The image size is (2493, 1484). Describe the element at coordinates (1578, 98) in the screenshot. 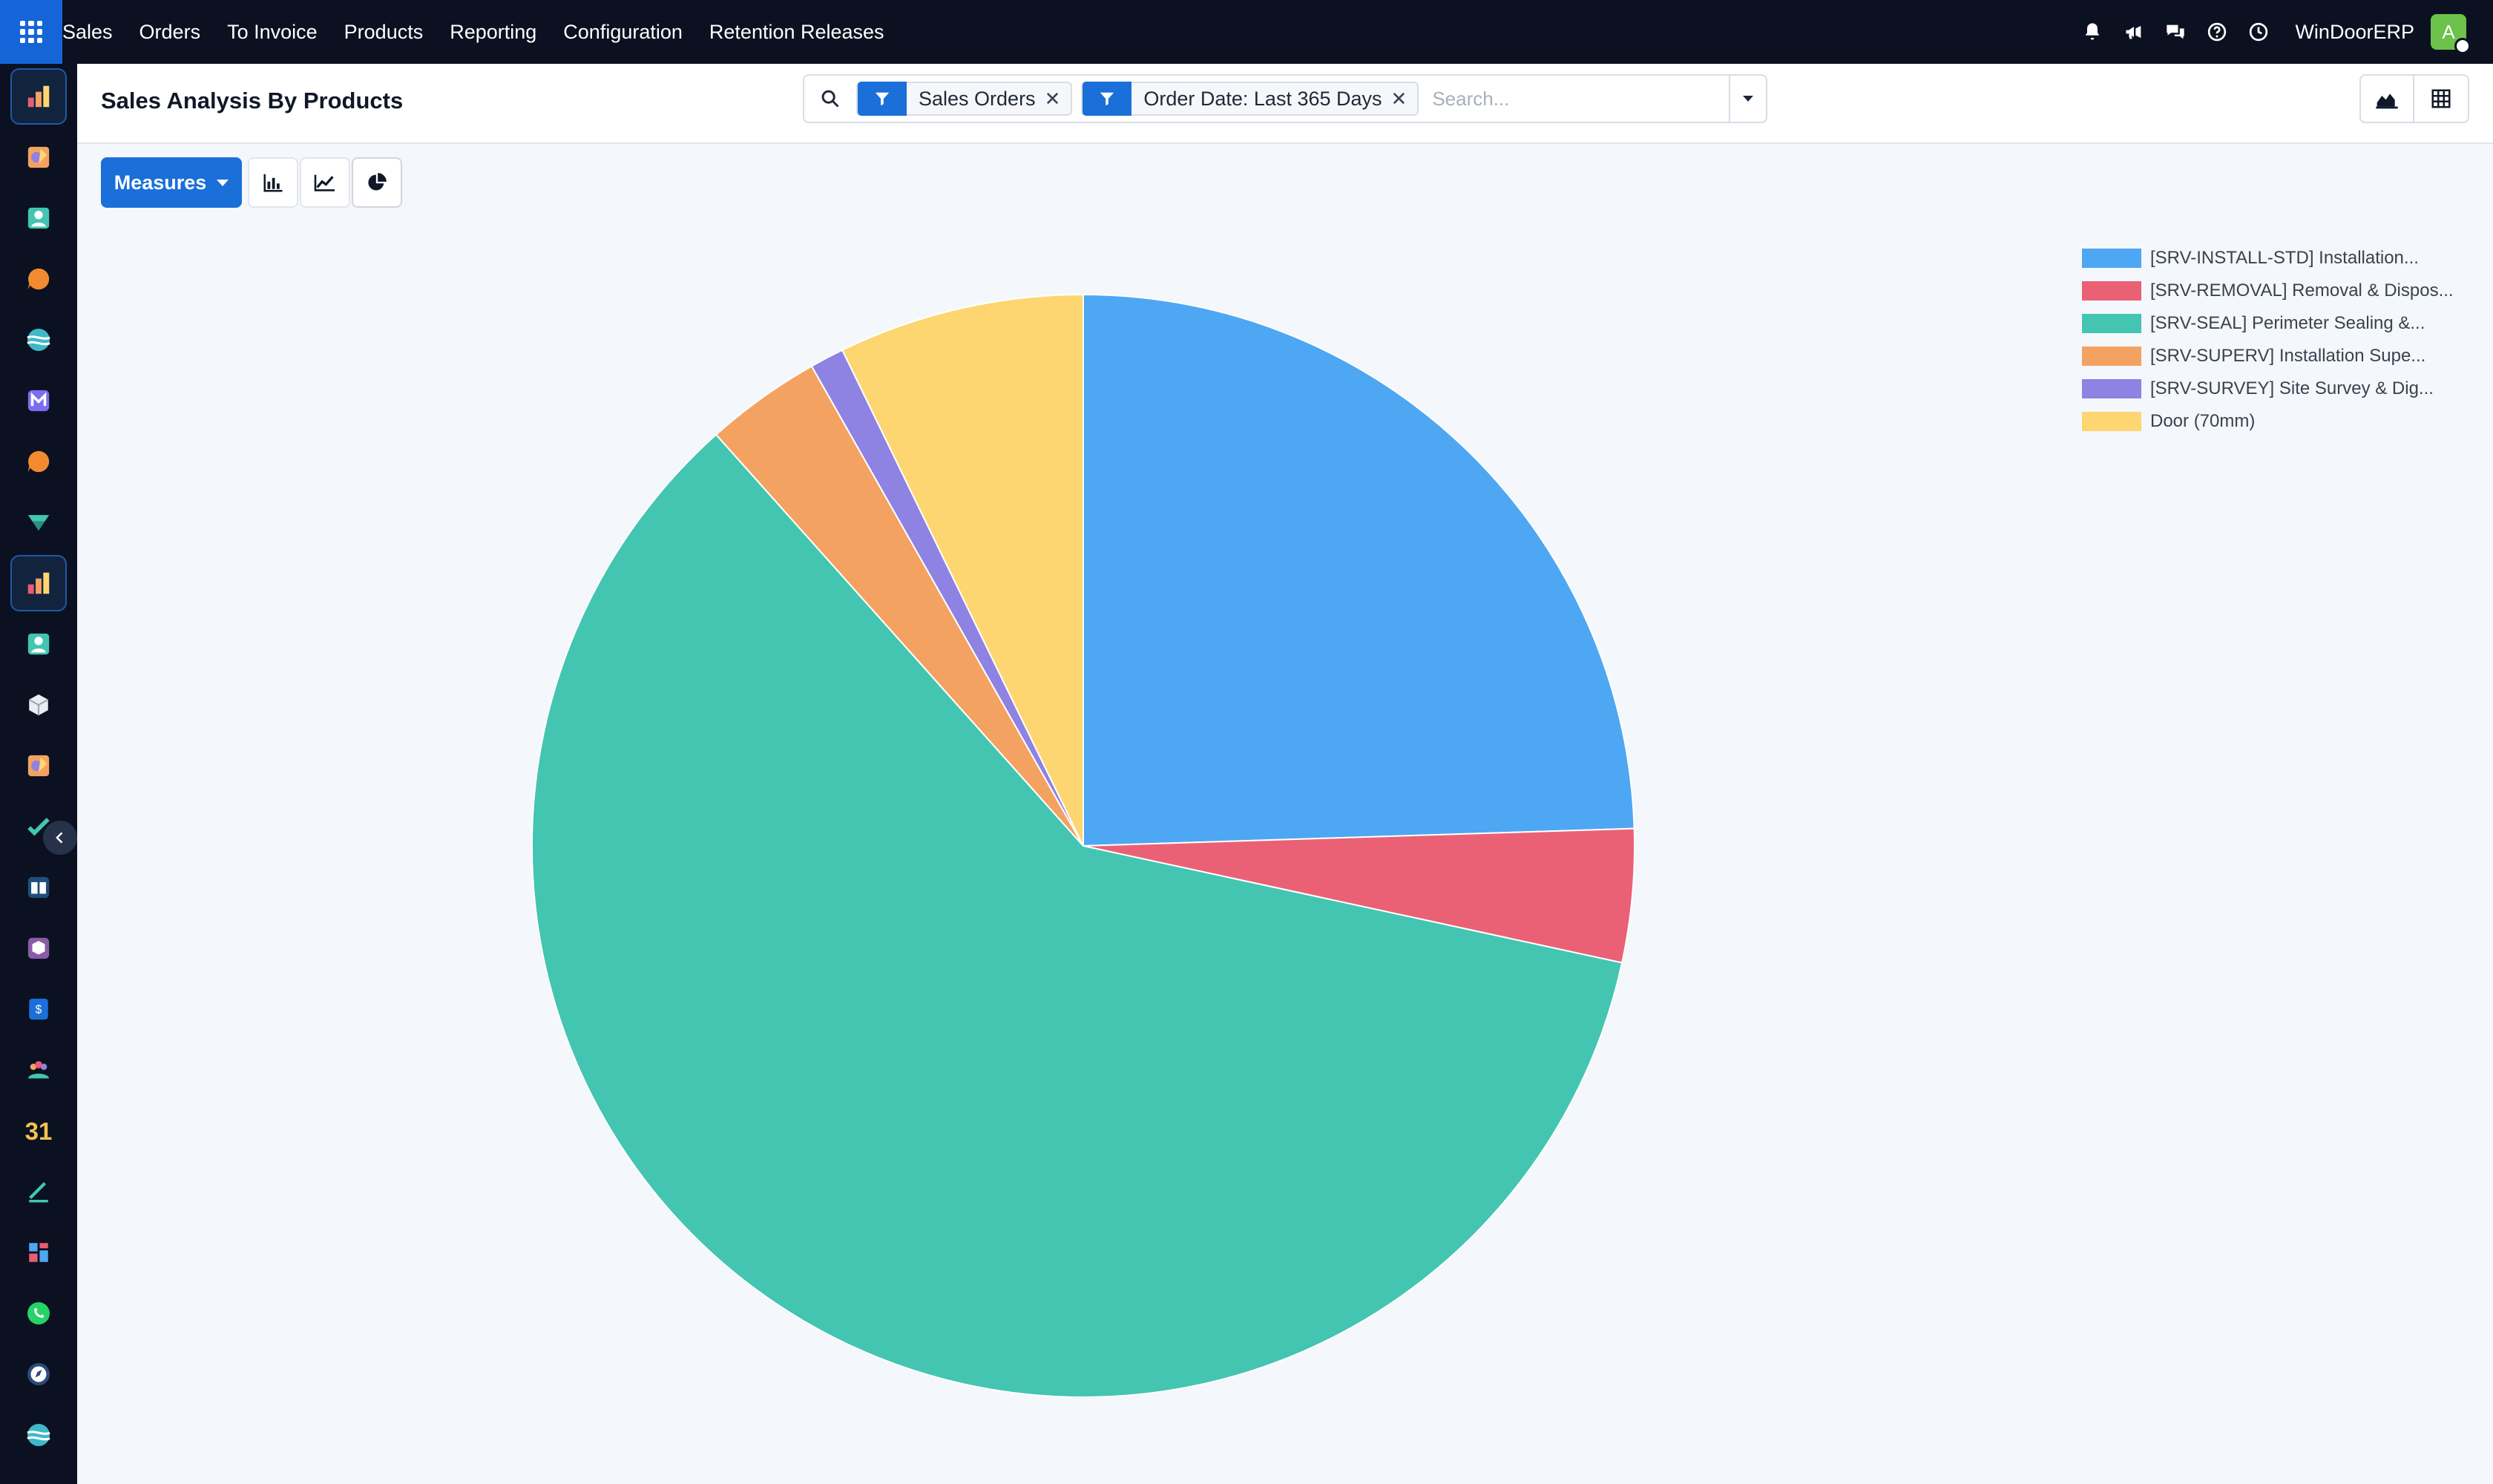

I see `search-input` at that location.